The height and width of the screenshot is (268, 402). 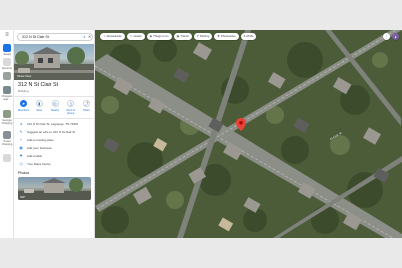 I want to click on directions-button: ➤ Directions, so click(x=23, y=108).